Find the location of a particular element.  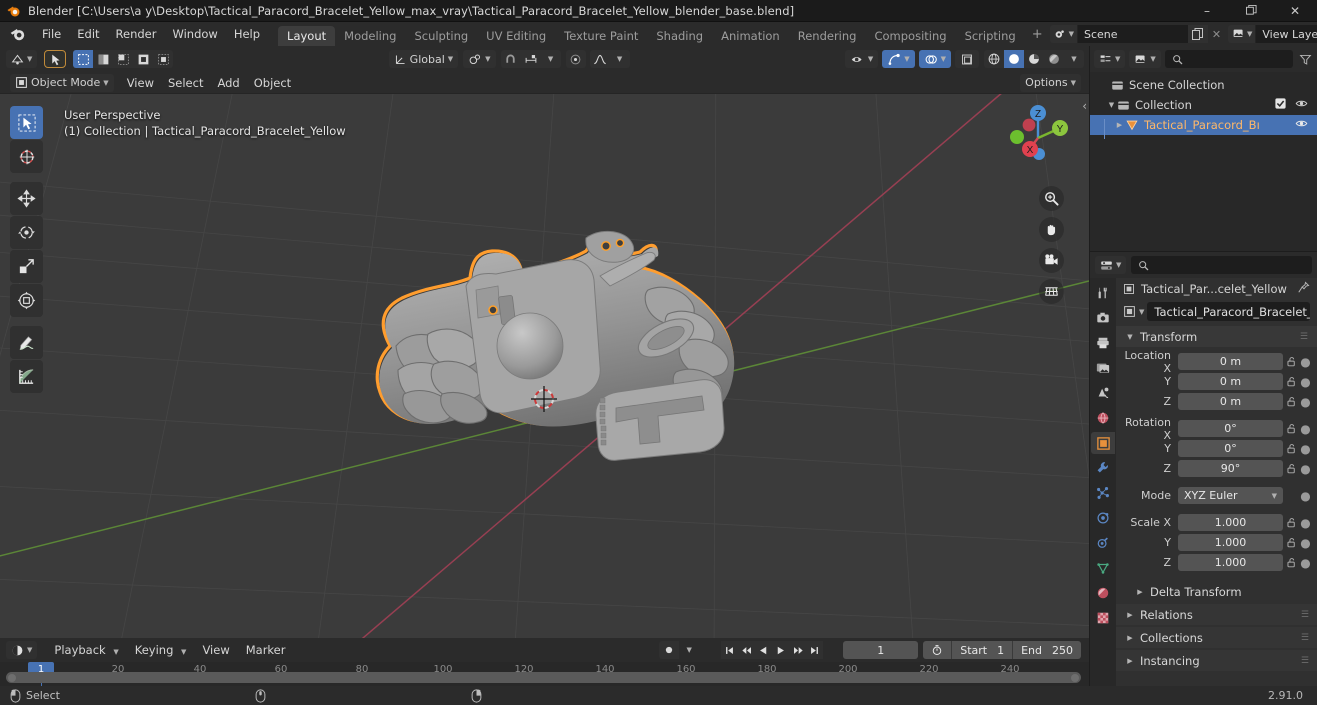

tab-compositing: Compositing is located at coordinates (910, 36).